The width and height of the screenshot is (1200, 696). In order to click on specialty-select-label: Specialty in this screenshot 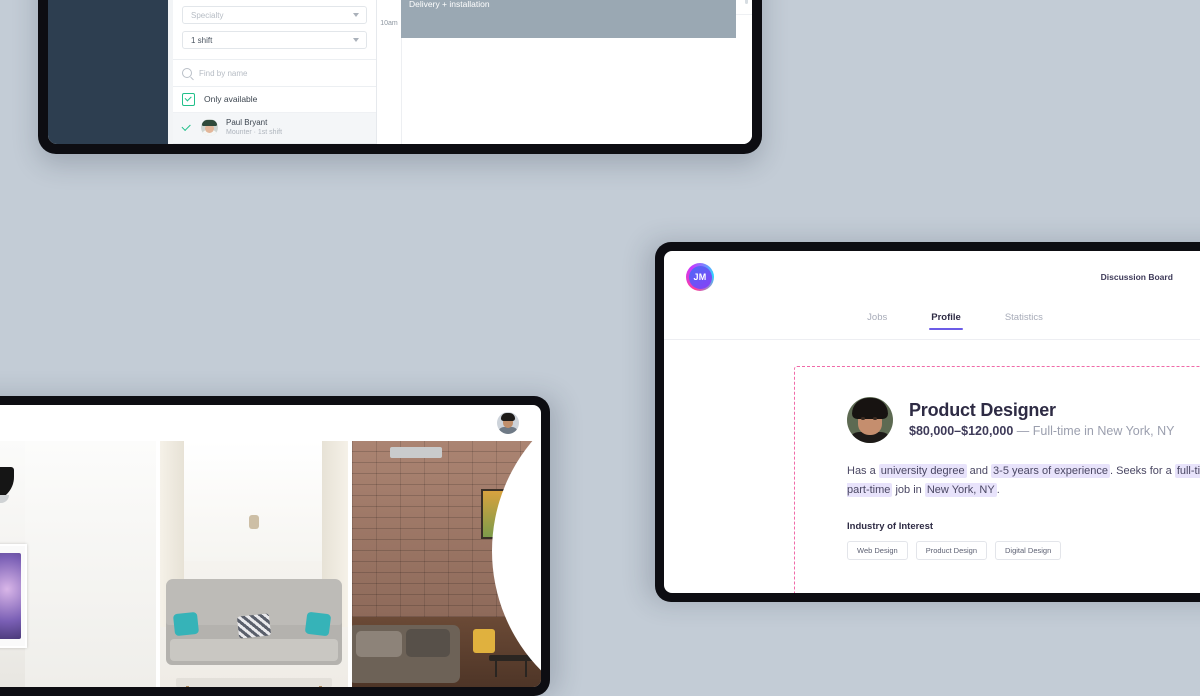, I will do `click(207, 15)`.